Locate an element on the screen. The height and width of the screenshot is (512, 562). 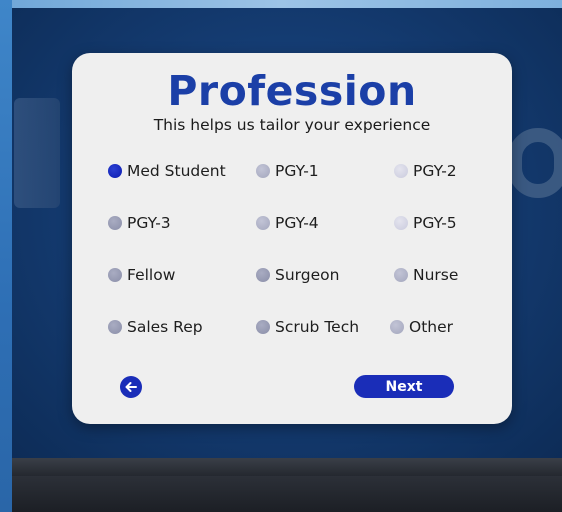
option-label: Nurse is located at coordinates (436, 275).